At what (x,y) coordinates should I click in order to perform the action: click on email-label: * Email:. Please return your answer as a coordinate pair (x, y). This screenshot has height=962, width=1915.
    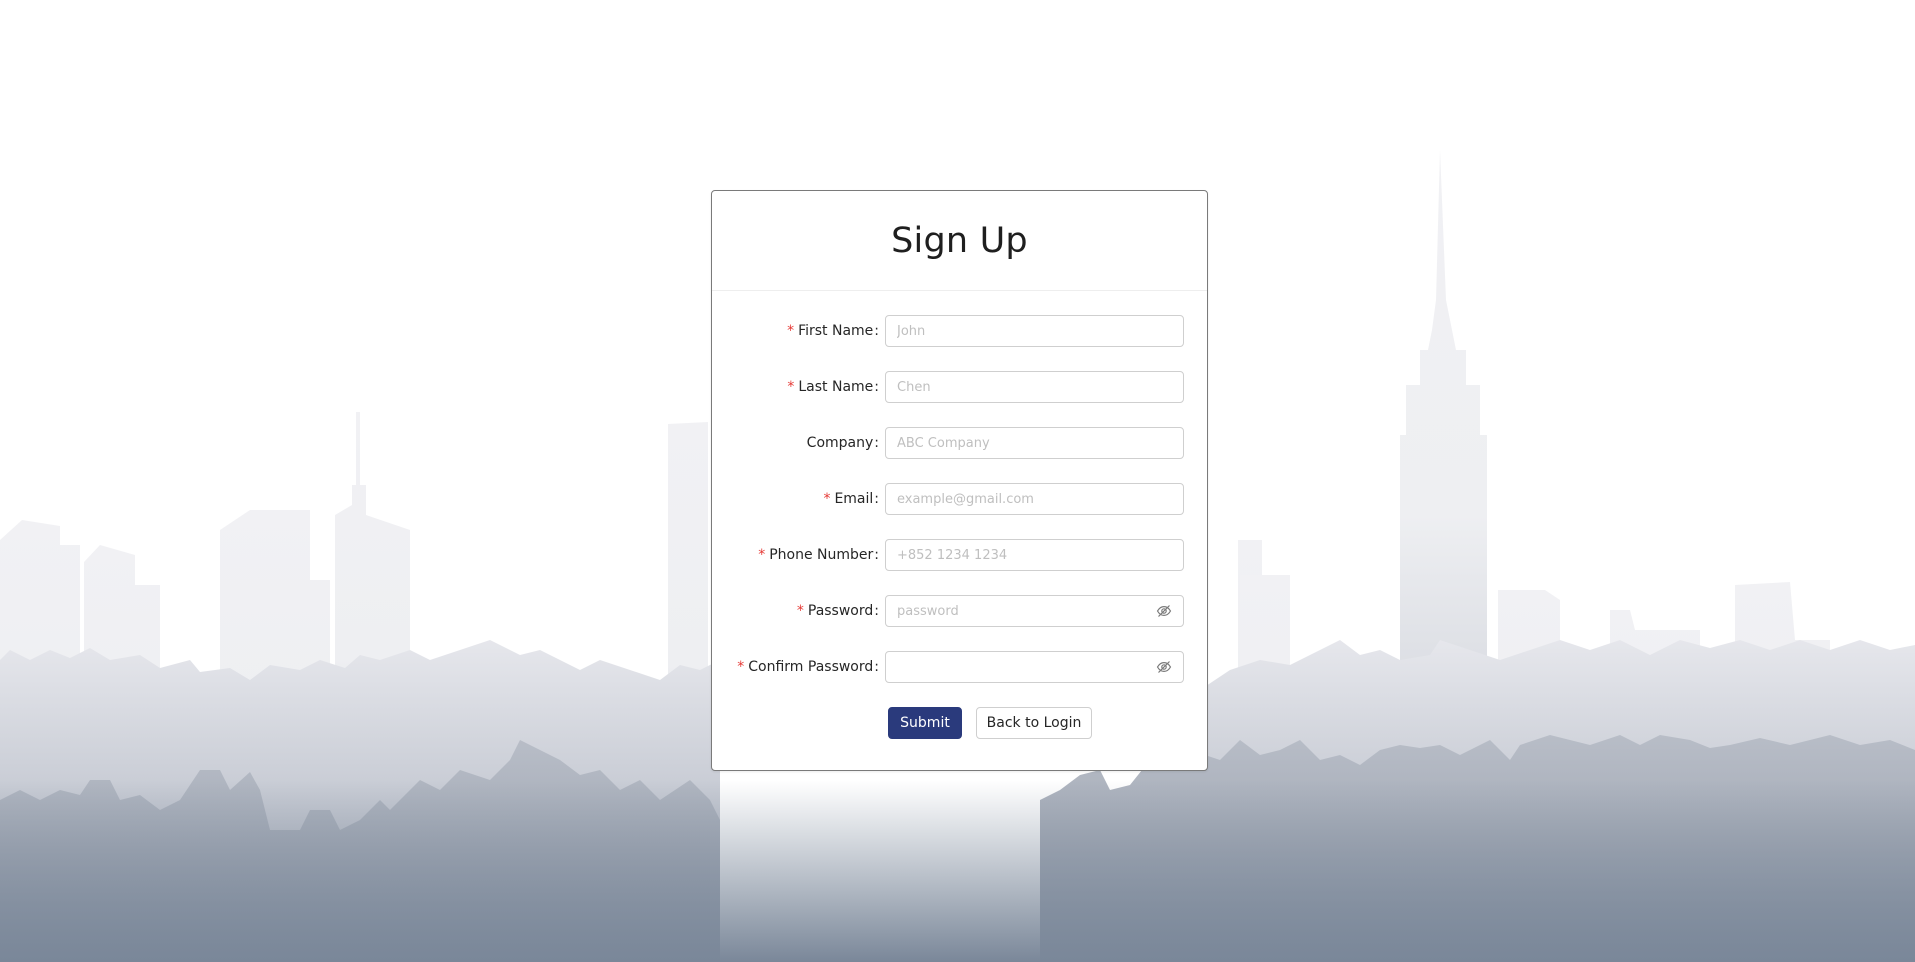
    Looking at the image, I should click on (851, 499).